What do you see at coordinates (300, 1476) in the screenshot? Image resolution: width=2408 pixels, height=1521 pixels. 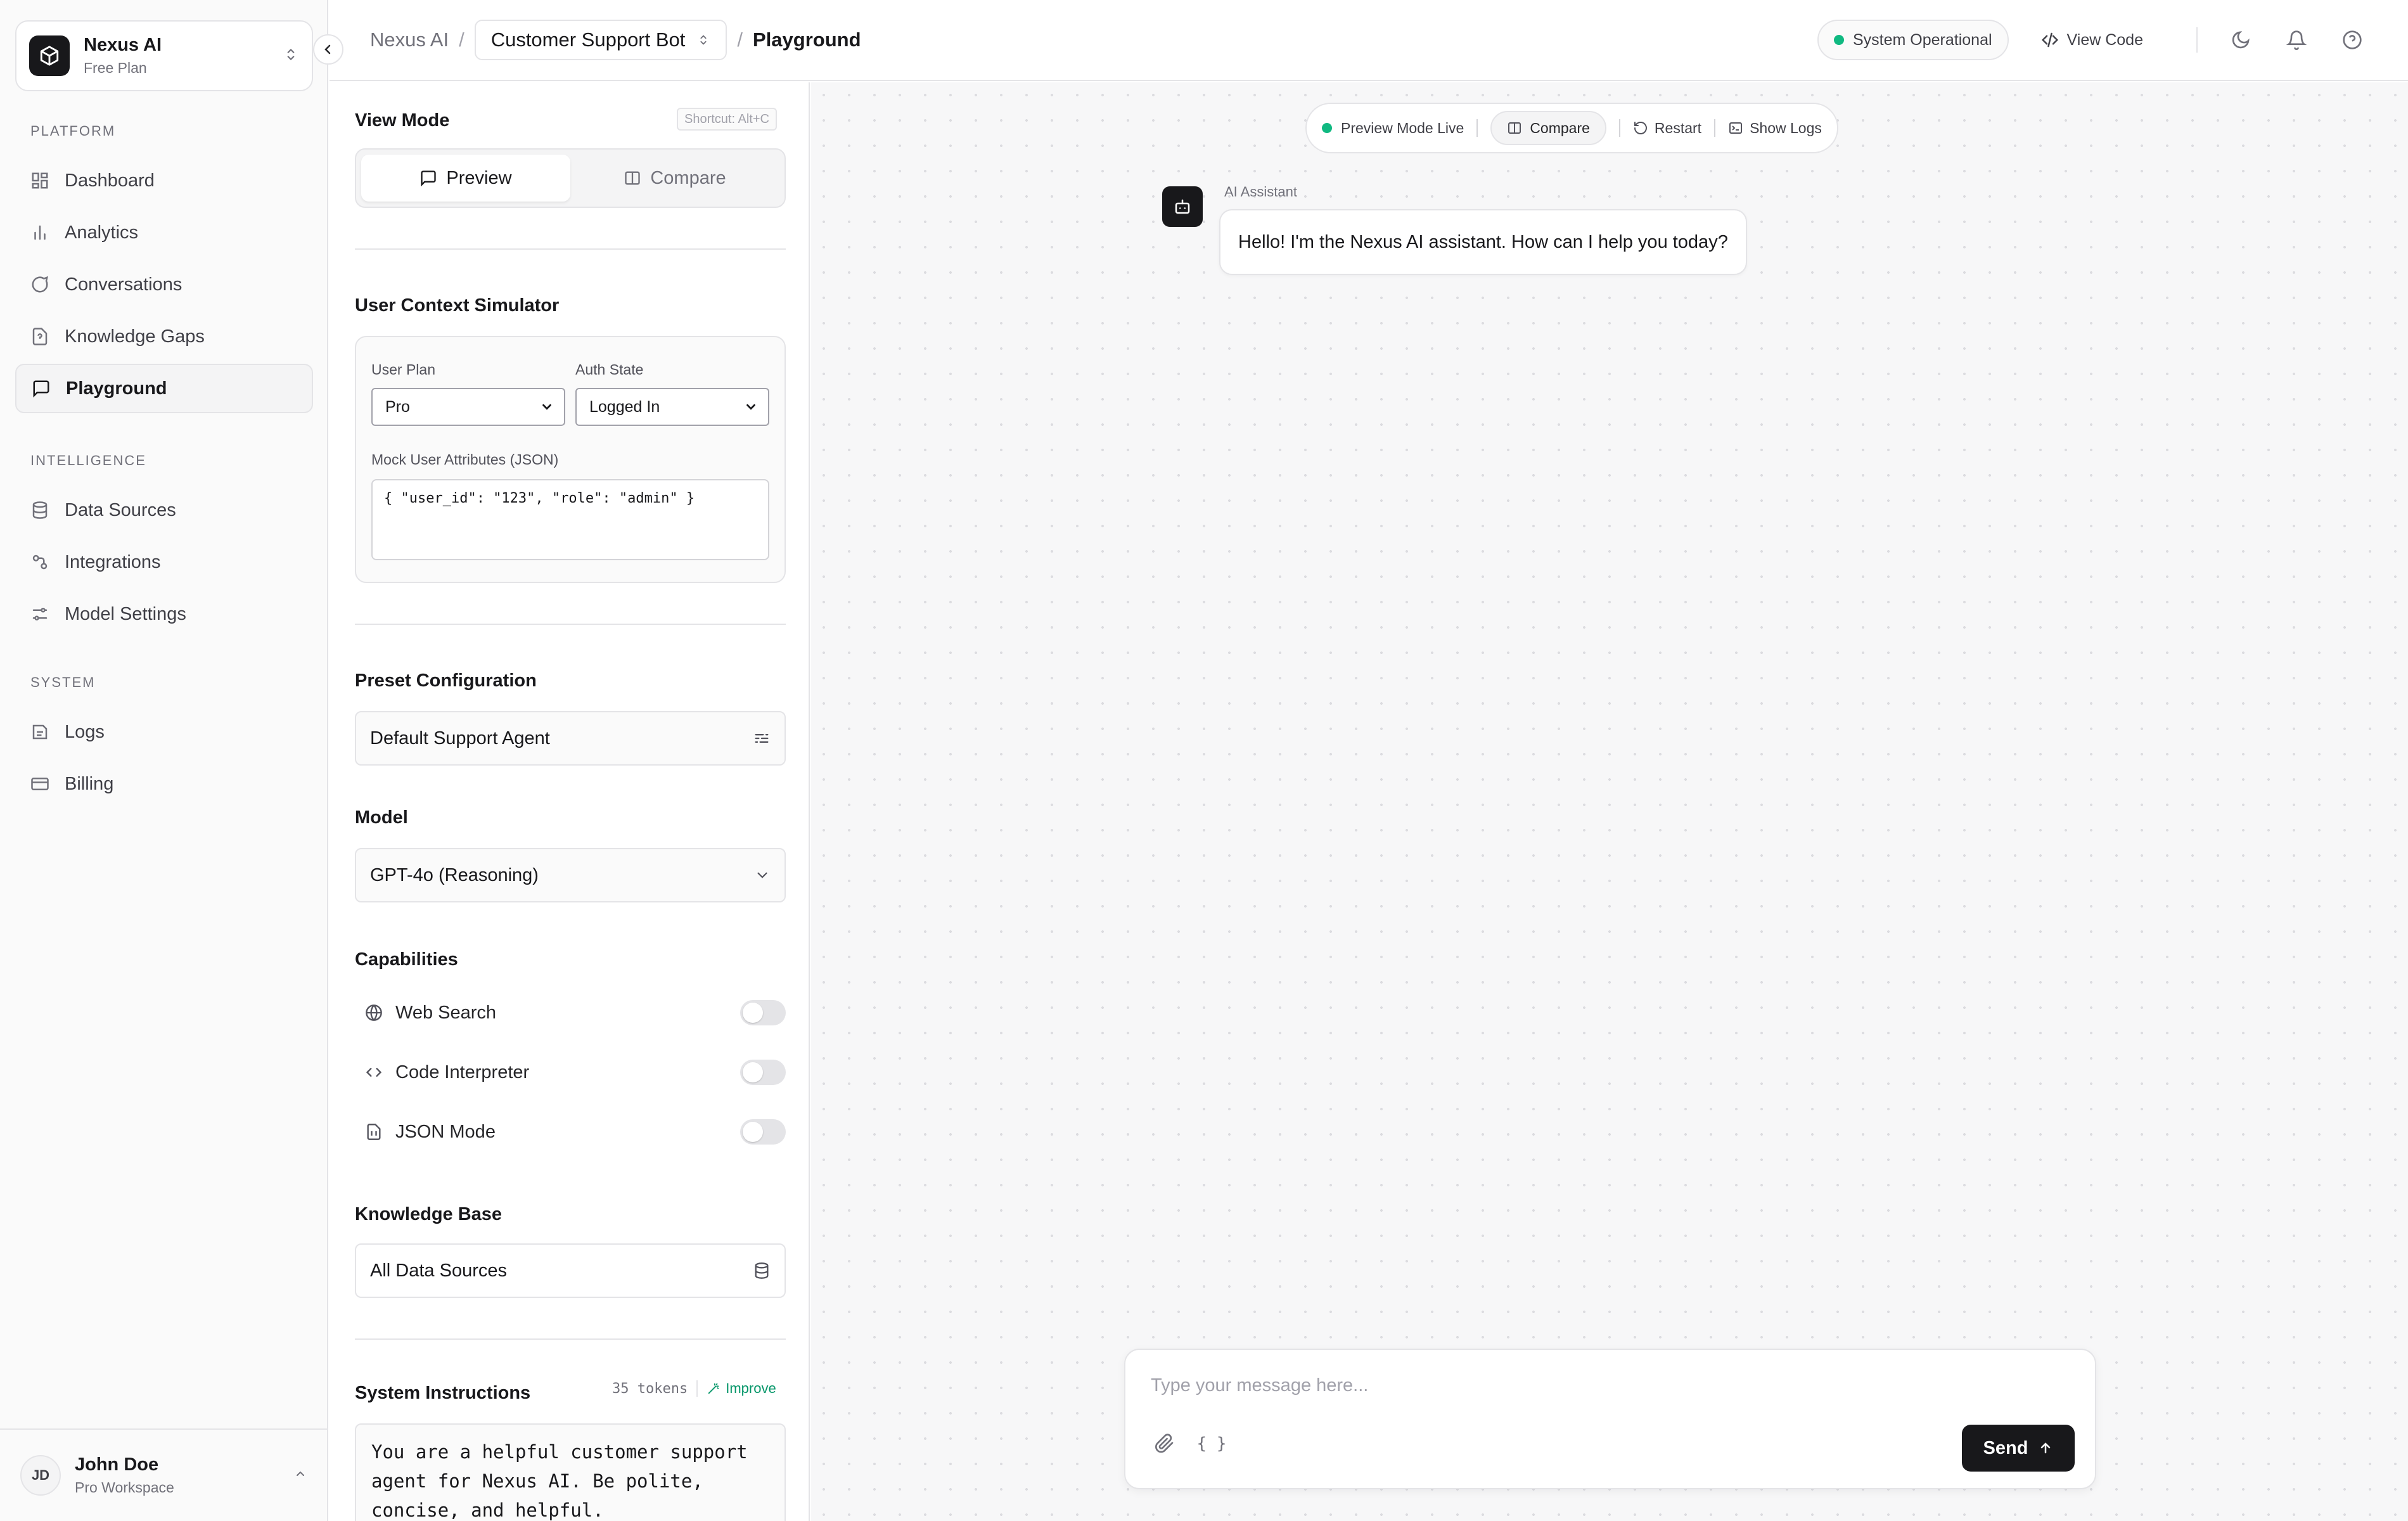 I see `chevron-up-icon` at bounding box center [300, 1476].